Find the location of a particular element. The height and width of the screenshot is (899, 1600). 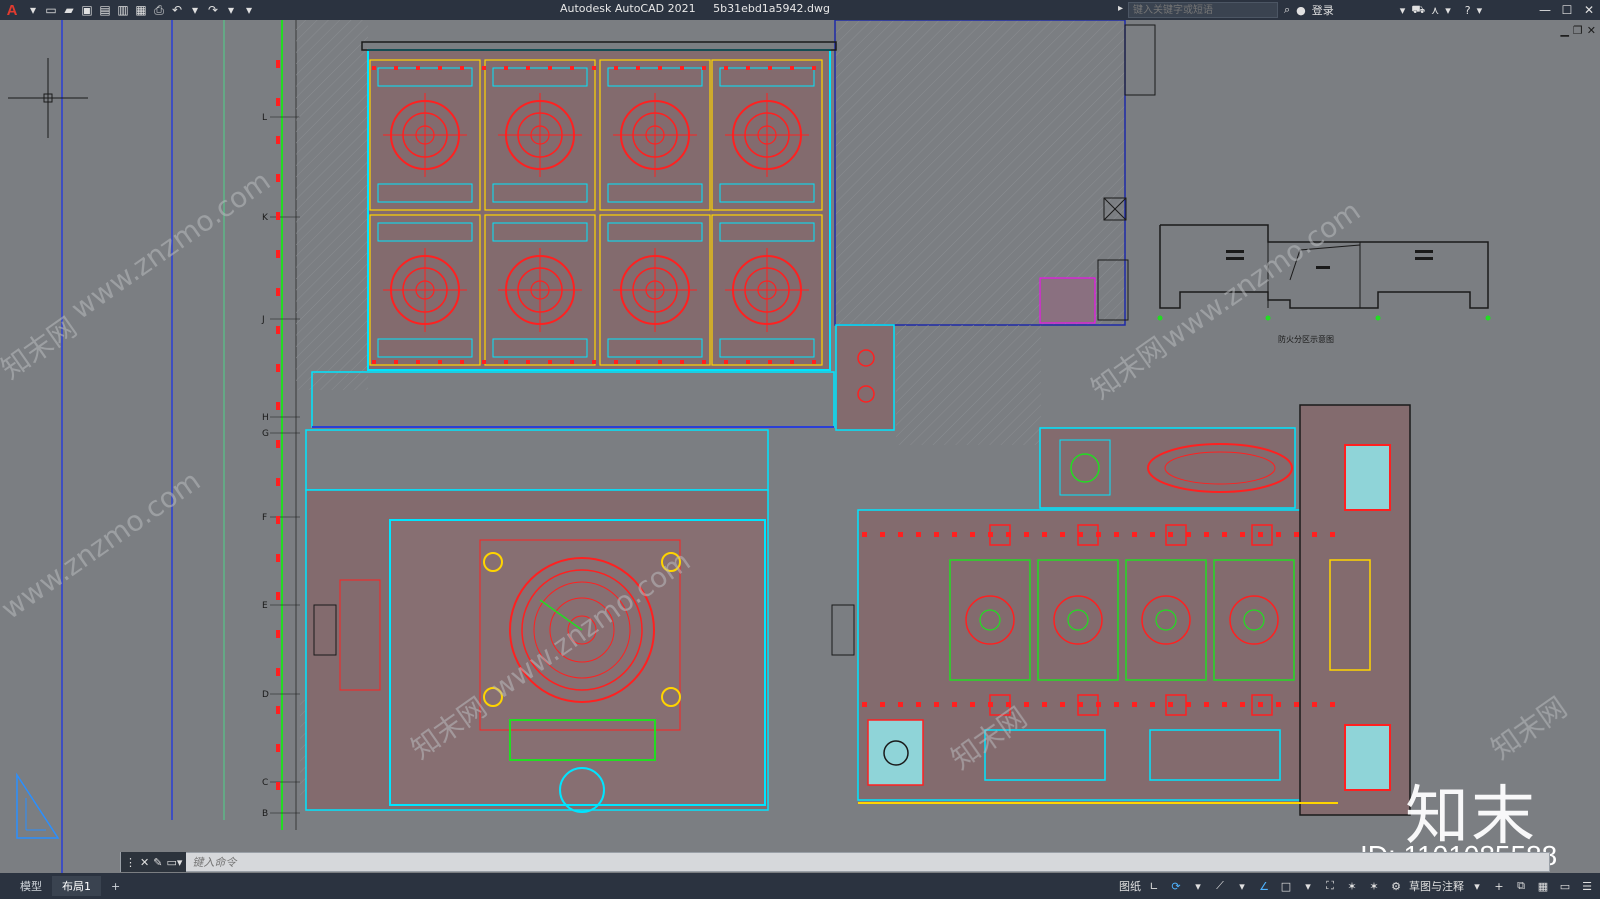

grid-axis-label: G is located at coordinates (265, 434).